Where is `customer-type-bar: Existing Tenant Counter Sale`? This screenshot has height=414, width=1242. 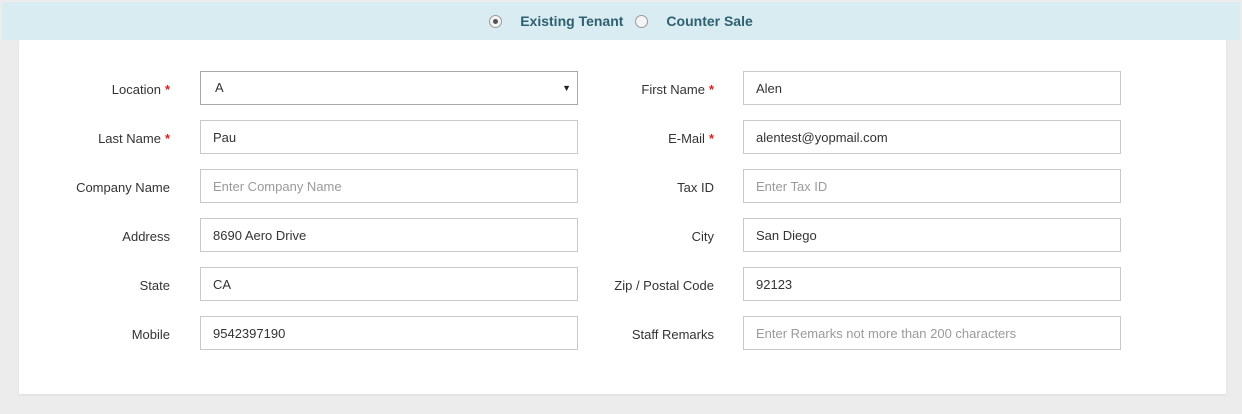
customer-type-bar: Existing Tenant Counter Sale is located at coordinates (621, 21).